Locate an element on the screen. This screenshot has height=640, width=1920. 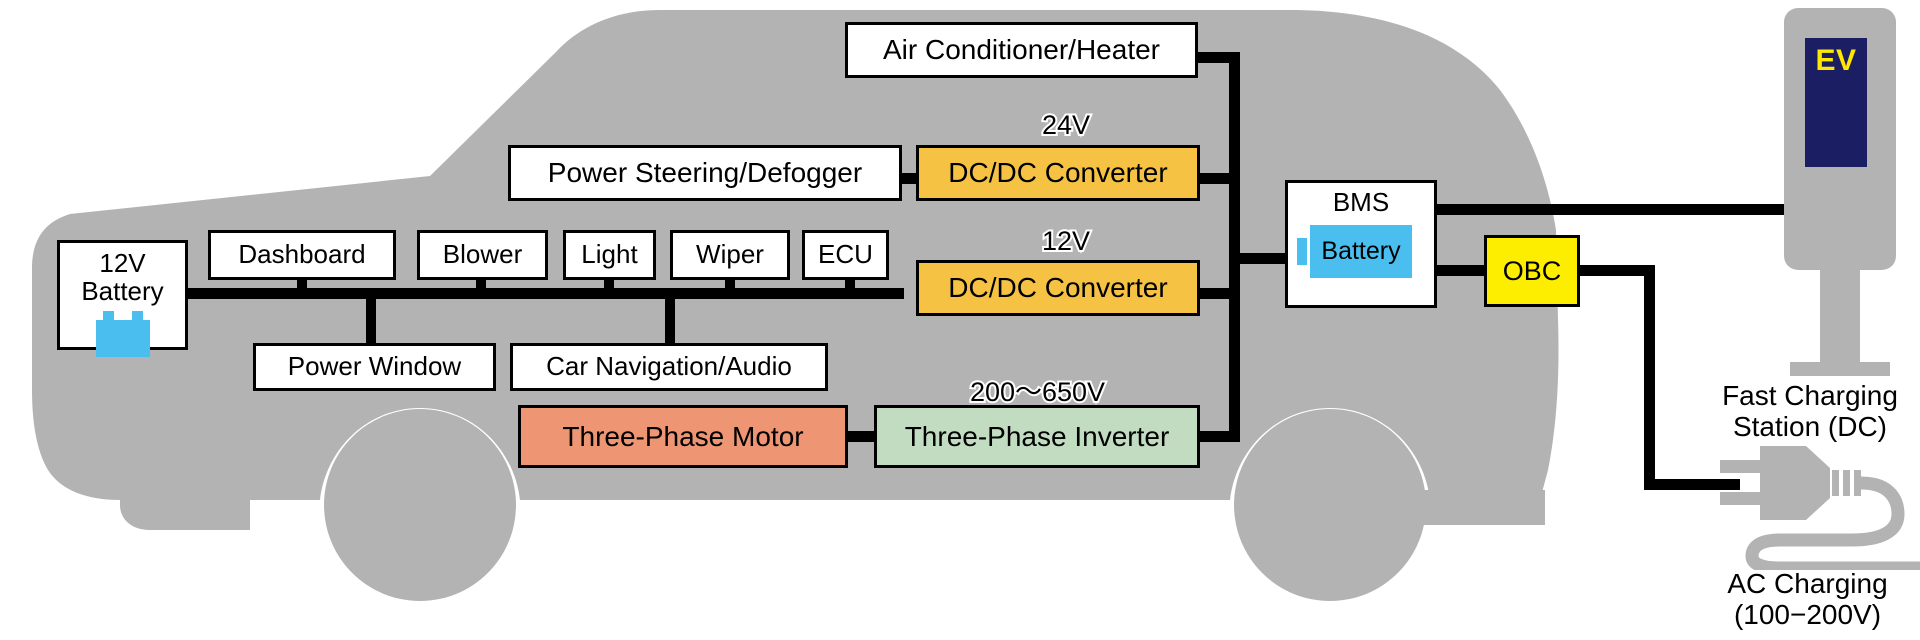
wire-inverter-to-bus is located at coordinates (1219, 436).